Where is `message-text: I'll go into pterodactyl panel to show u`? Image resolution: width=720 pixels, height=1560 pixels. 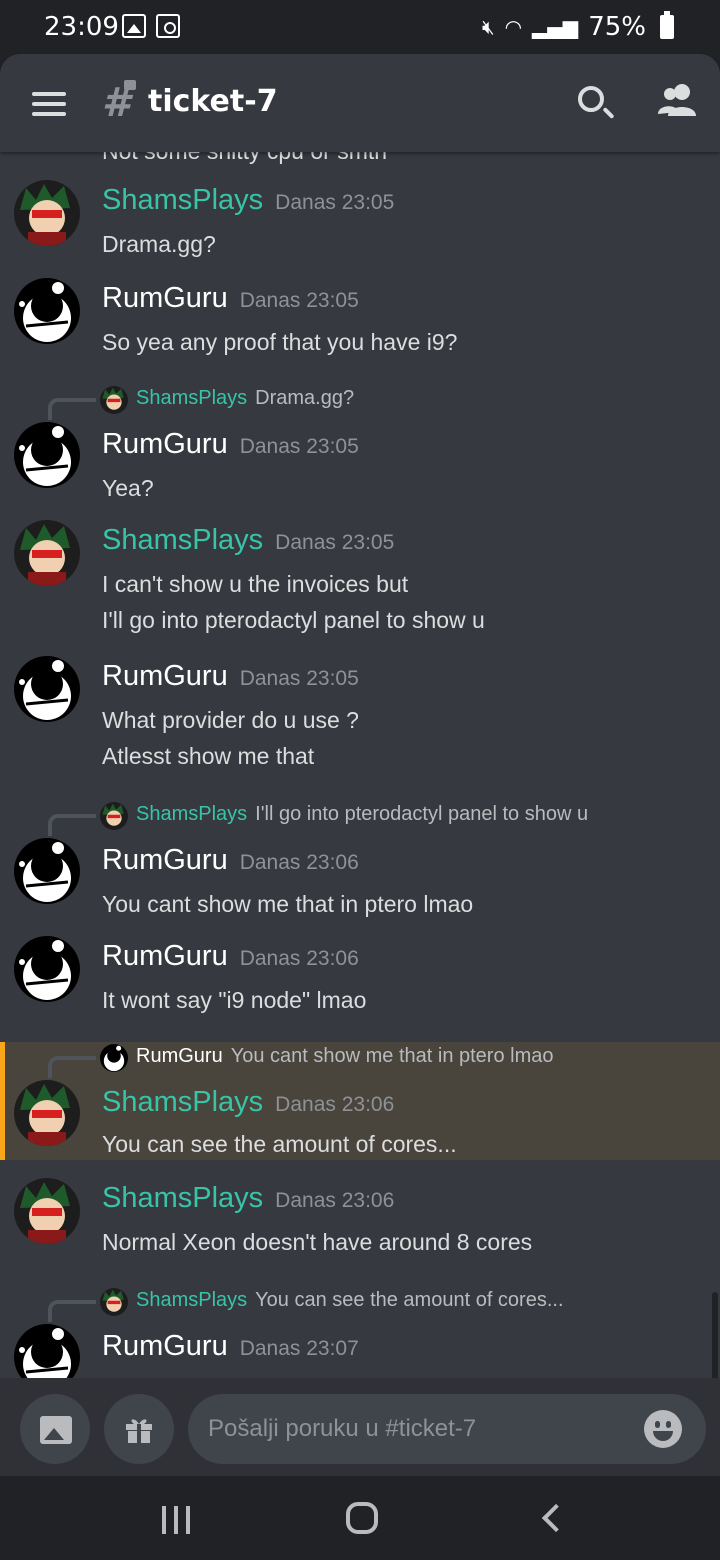
message-text: I'll go into pterodactyl panel to show u is located at coordinates (293, 620).